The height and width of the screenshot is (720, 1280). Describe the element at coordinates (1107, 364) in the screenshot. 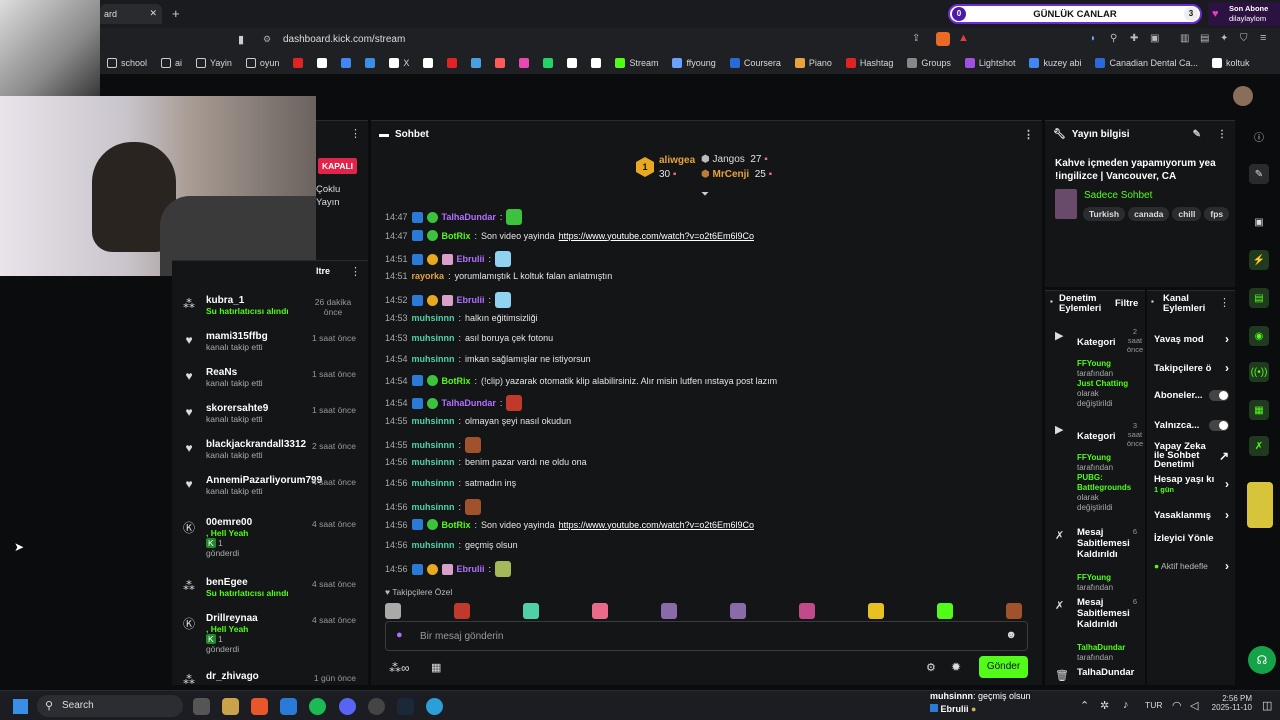

I see `mod-actor: FFYoung` at that location.